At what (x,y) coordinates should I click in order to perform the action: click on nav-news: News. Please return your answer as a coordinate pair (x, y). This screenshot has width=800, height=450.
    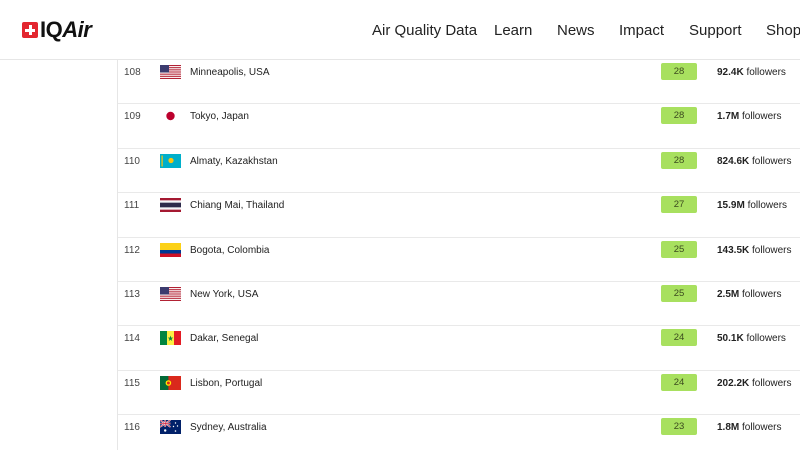
    Looking at the image, I should click on (576, 31).